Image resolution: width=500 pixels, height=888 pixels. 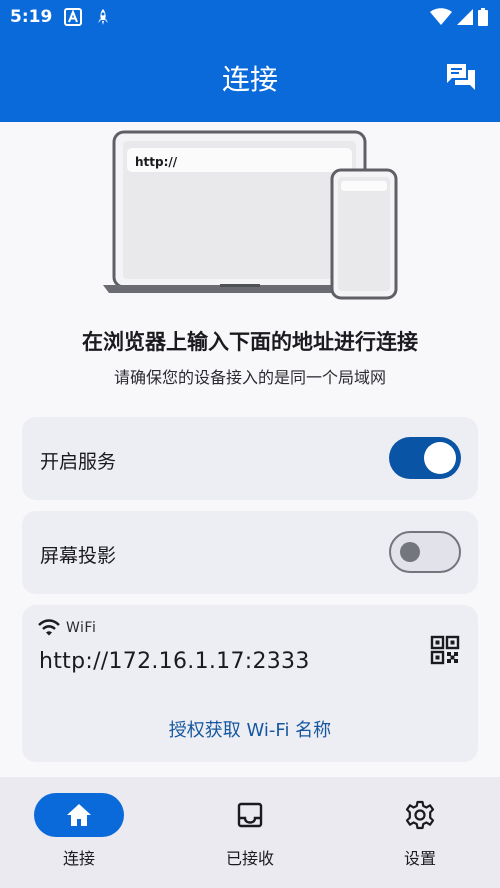 What do you see at coordinates (78, 556) in the screenshot?
I see `projection-label: 屏幕投影` at bounding box center [78, 556].